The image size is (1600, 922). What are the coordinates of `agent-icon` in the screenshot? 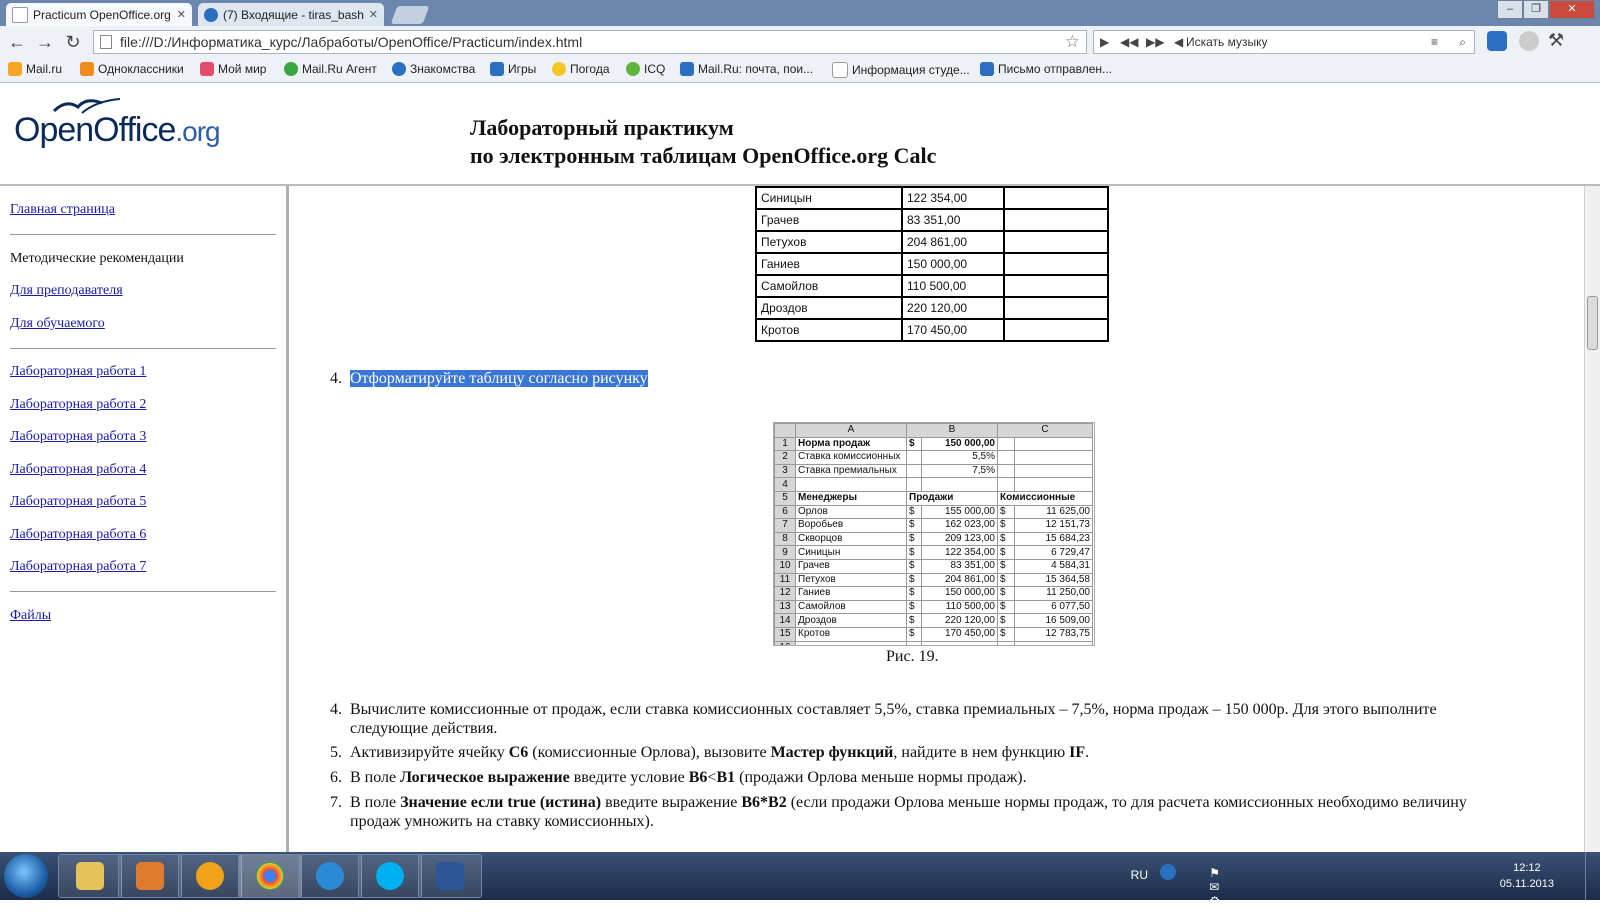 It's located at (291, 69).